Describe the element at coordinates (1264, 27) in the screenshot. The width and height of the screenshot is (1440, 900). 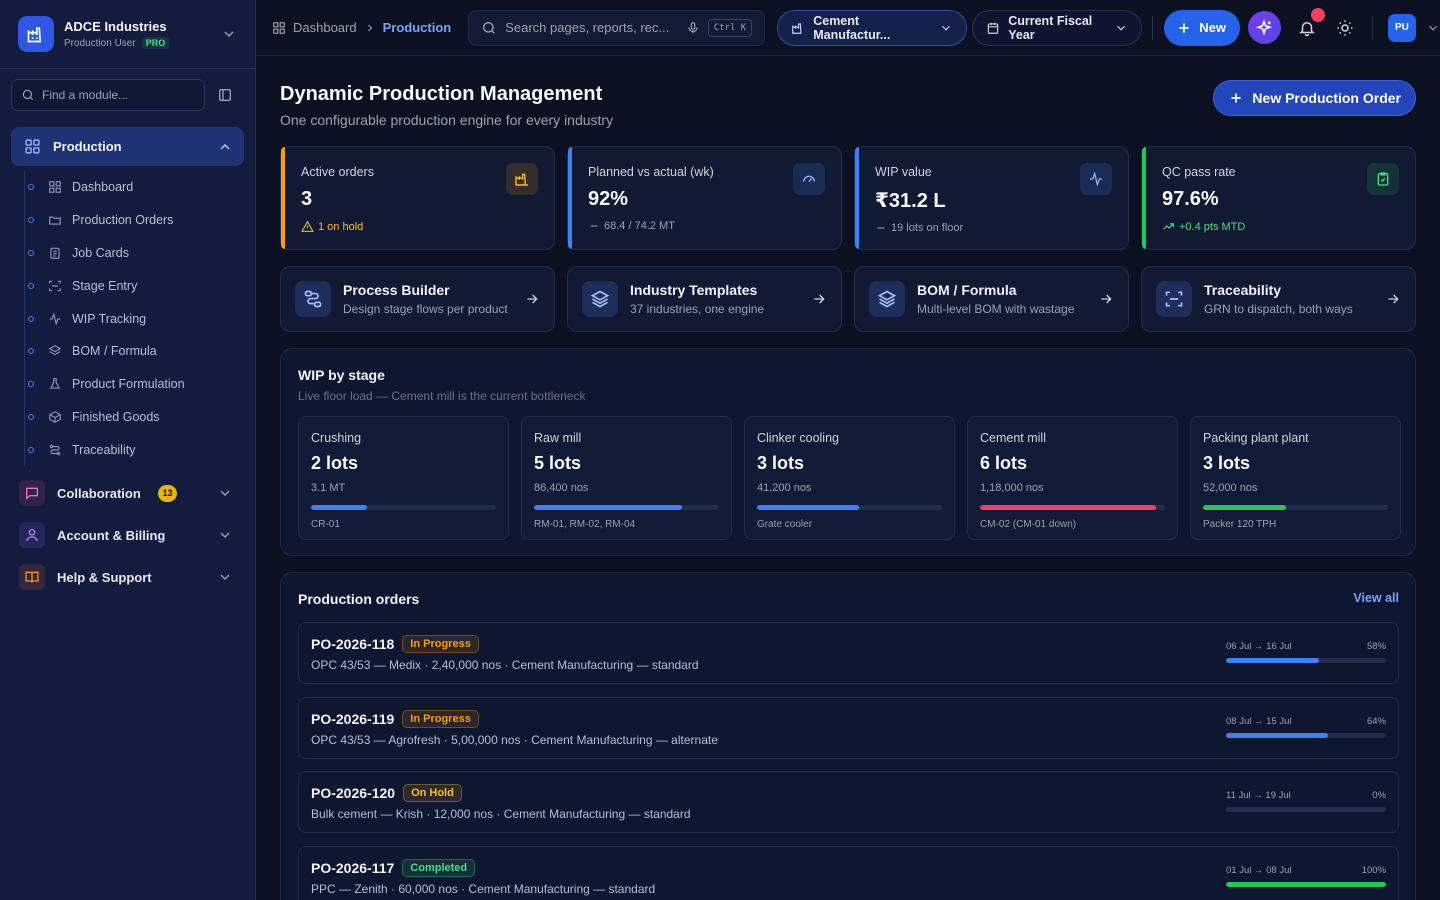
I see `ai-assistant-button` at that location.